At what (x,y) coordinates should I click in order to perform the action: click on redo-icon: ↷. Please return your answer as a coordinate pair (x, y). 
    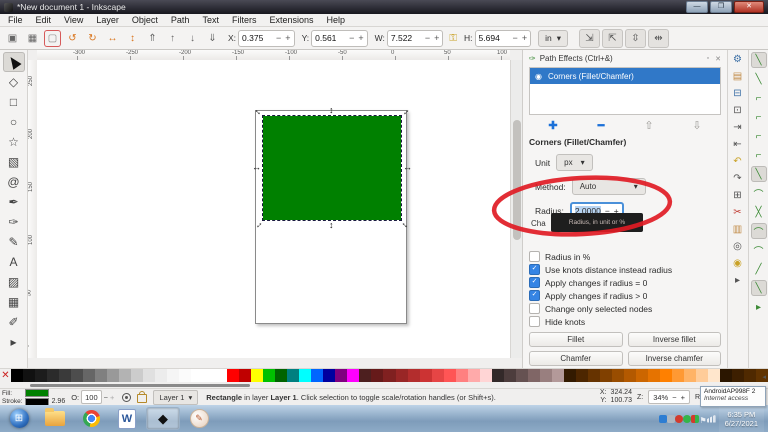
    Looking at the image, I should click on (738, 178).